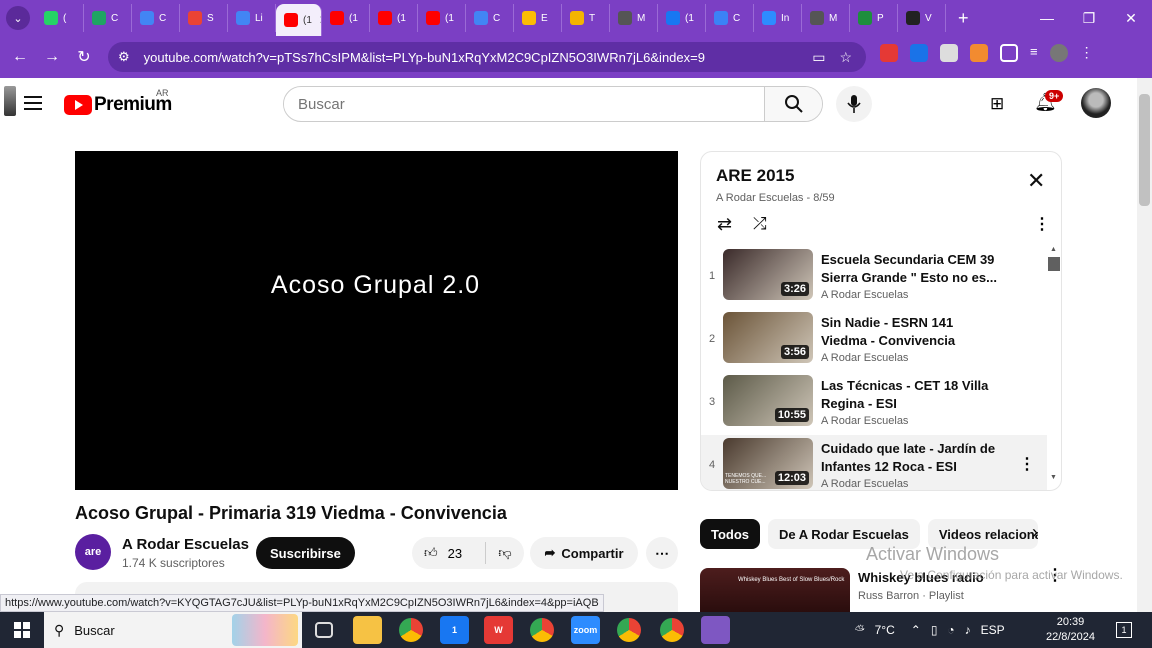 This screenshot has width=1152, height=648. What do you see at coordinates (1087, 53) in the screenshot?
I see `browser-menu-icon: ⋮` at bounding box center [1087, 53].